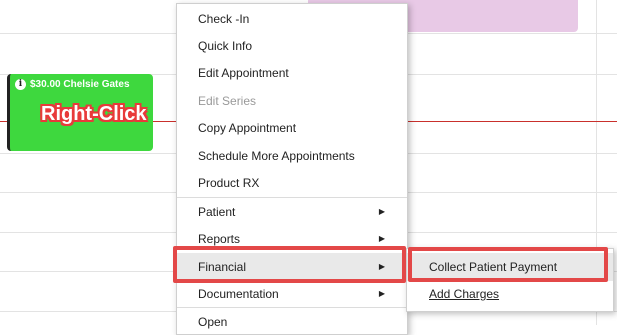  I want to click on appointment-title: $30.00 Chelsie Gates, so click(80, 84).